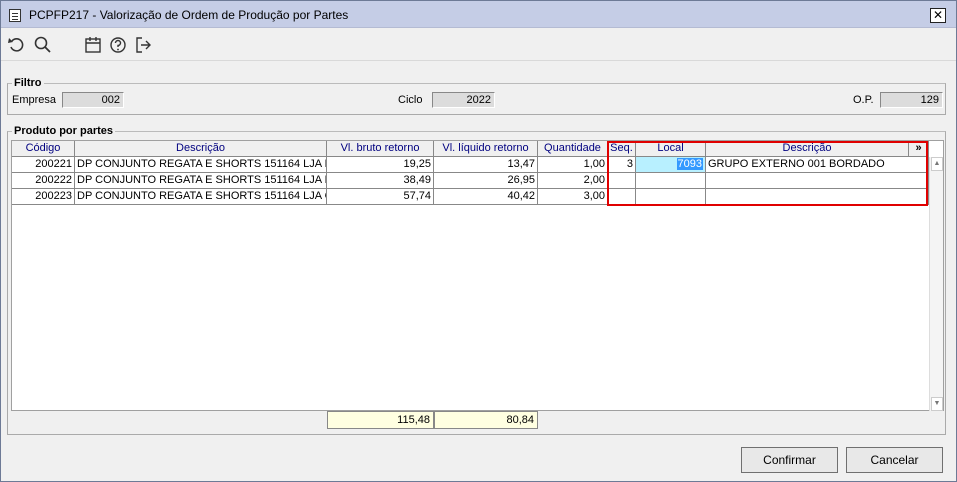  I want to click on empresa-field: 002, so click(93, 100).